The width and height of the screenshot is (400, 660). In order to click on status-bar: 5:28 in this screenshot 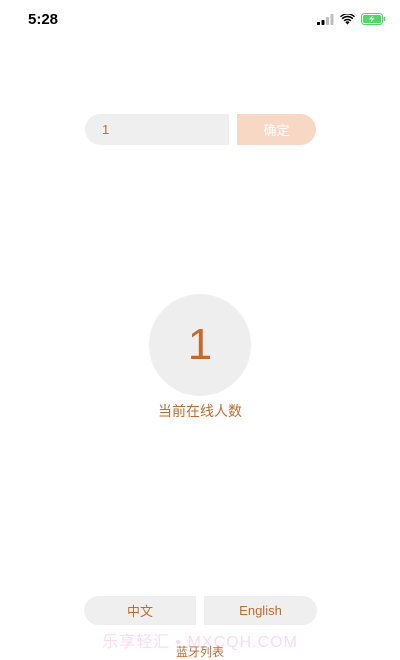, I will do `click(200, 22)`.